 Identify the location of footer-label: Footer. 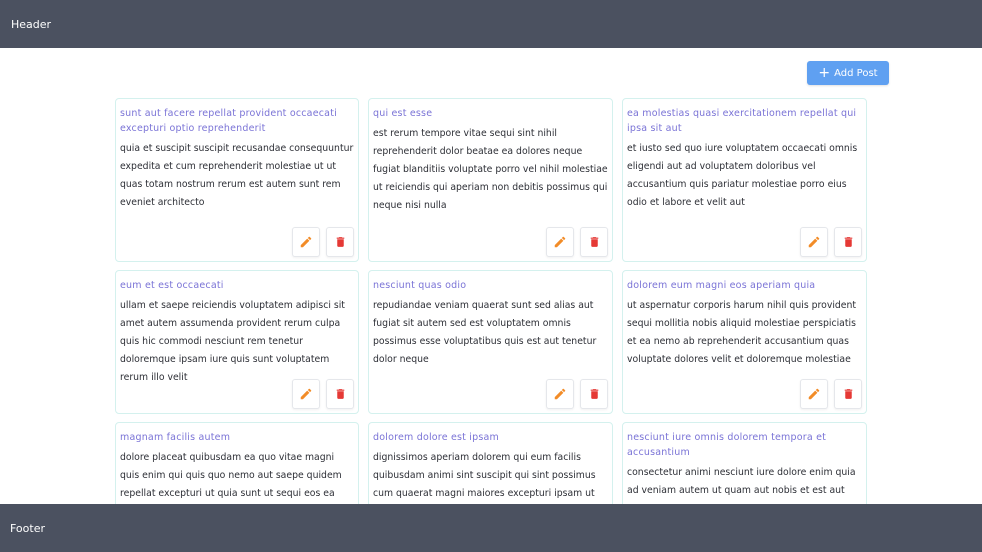
(27, 528).